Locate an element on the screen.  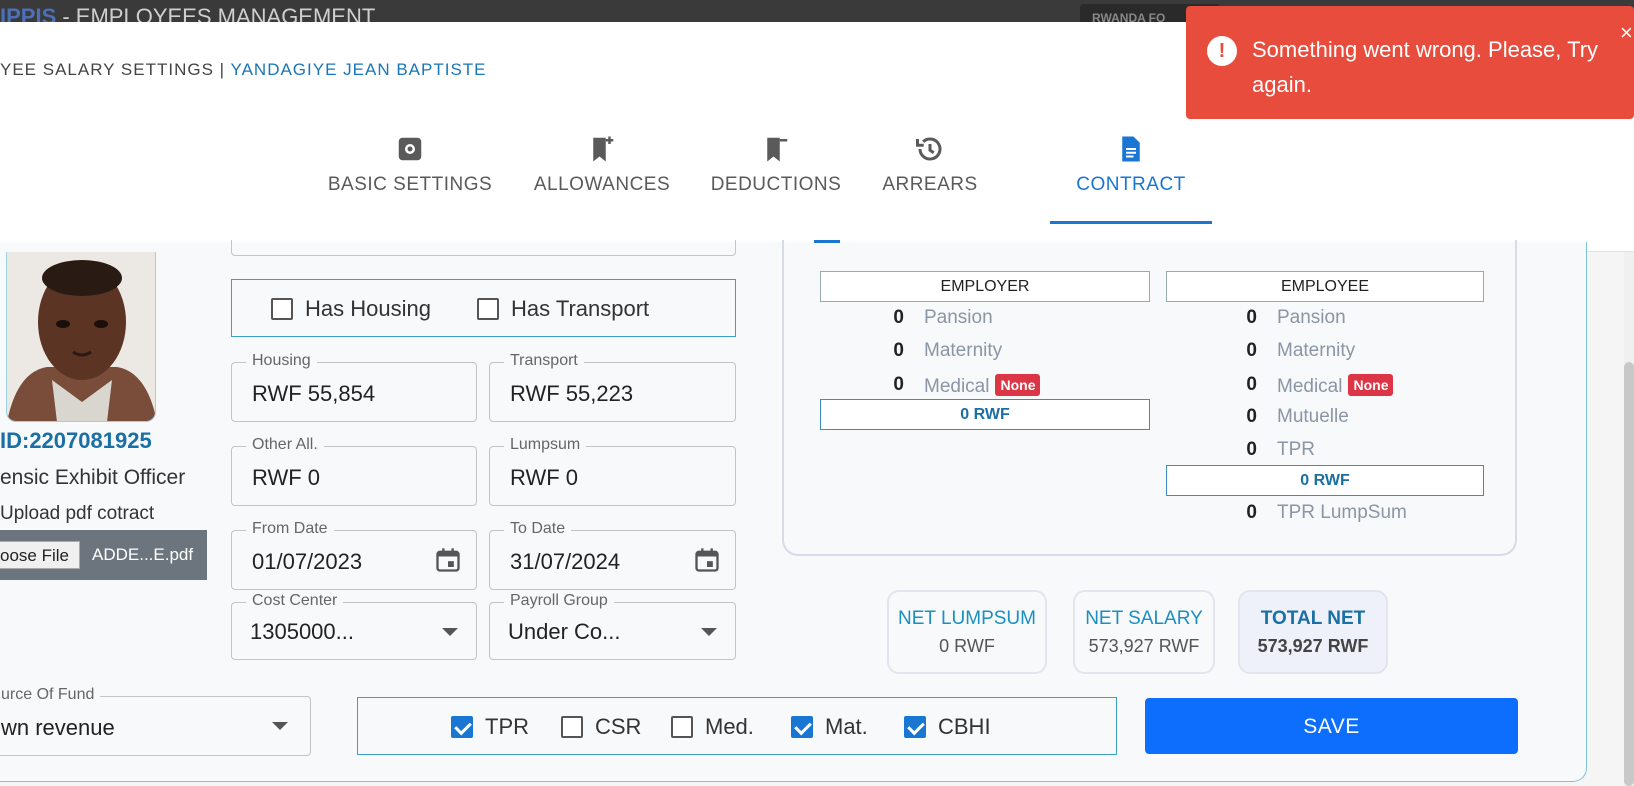
employee-name: YANDAGIYE JEAN BAPTISTE is located at coordinates (358, 69).